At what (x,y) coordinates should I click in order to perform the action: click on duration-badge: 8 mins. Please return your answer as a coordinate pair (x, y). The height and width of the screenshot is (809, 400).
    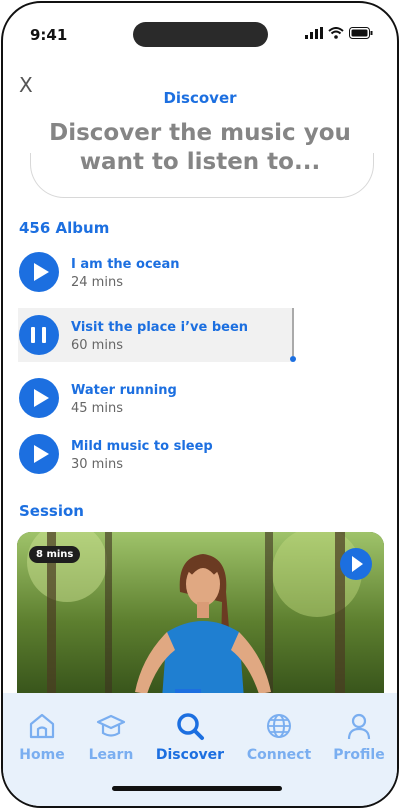
    Looking at the image, I should click on (55, 554).